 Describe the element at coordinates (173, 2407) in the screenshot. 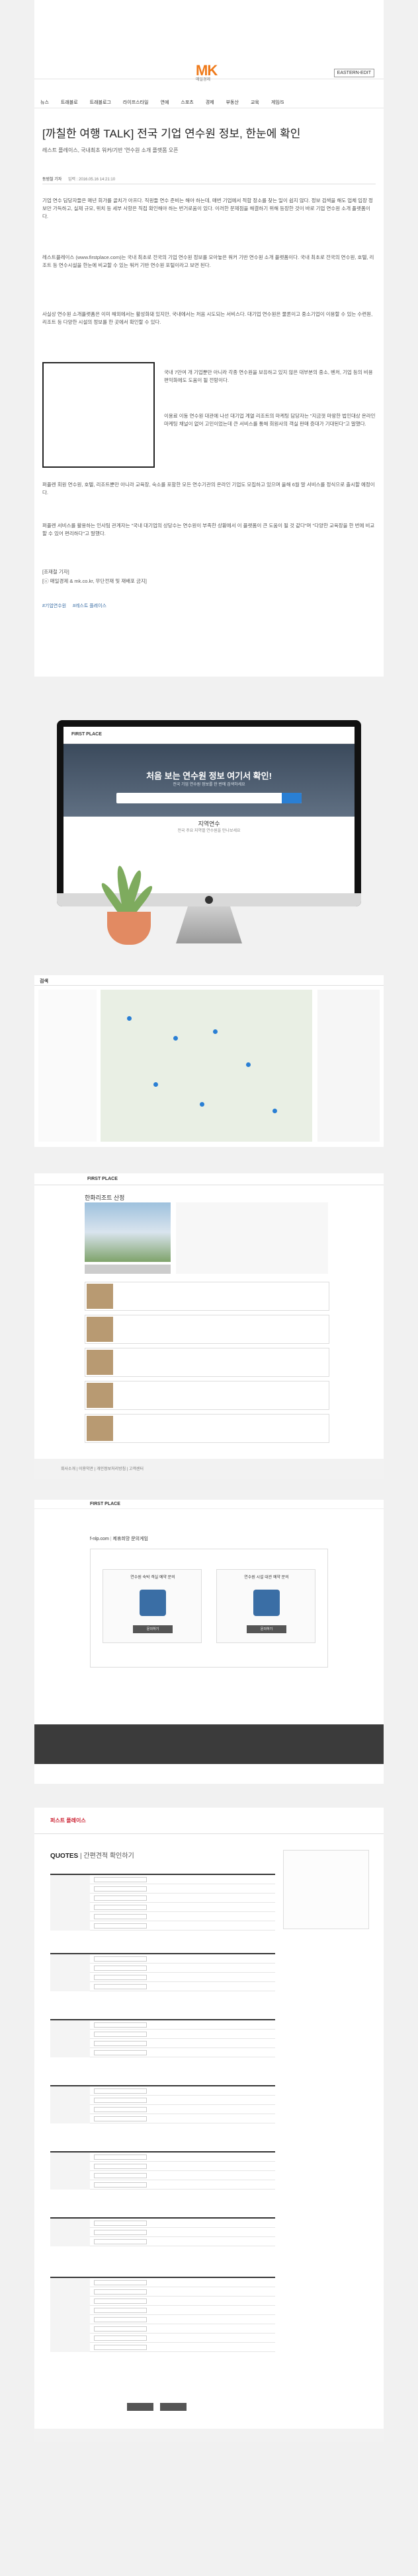

I see `cancel-button` at that location.